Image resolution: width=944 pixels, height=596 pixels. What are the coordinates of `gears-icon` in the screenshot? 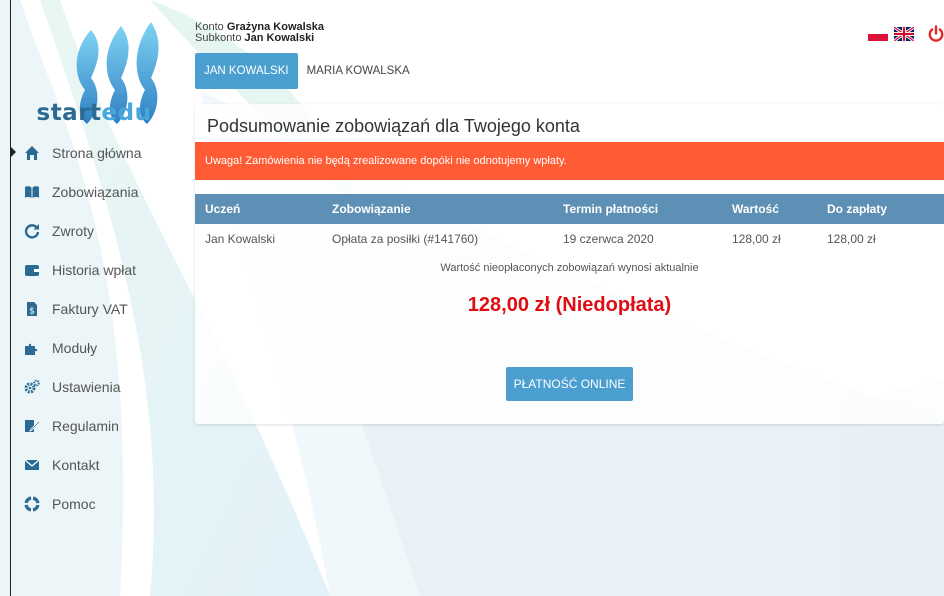 It's located at (32, 387).